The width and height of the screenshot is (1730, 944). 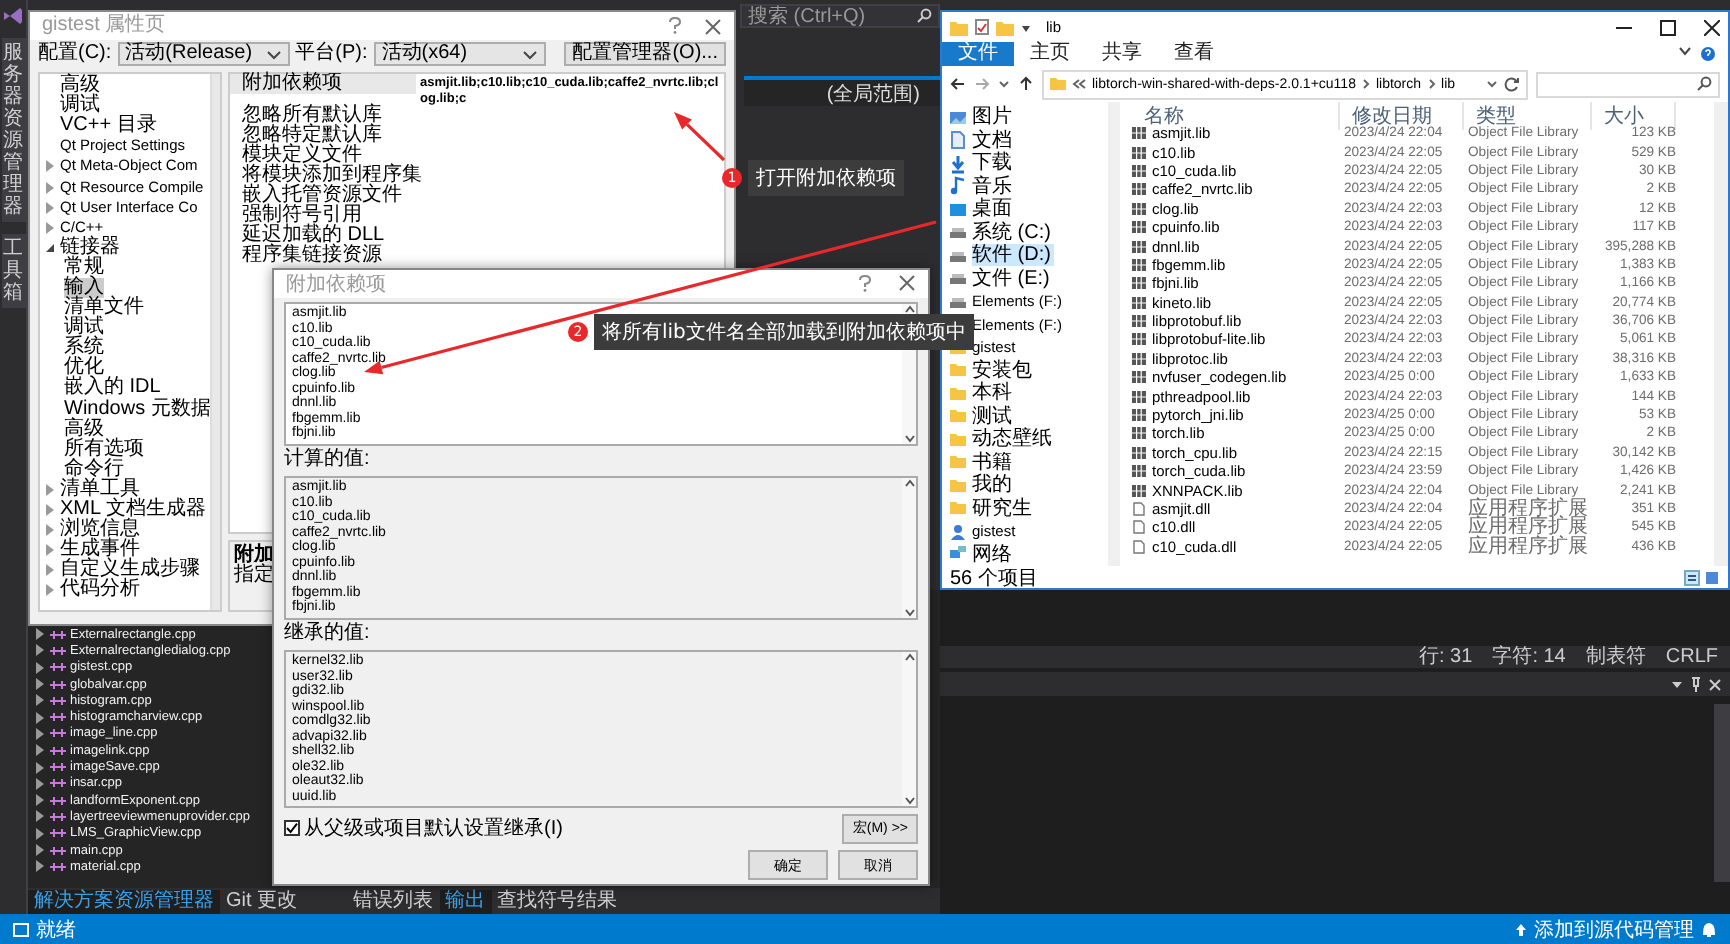 I want to click on status-text: 就绪, so click(x=56, y=930).